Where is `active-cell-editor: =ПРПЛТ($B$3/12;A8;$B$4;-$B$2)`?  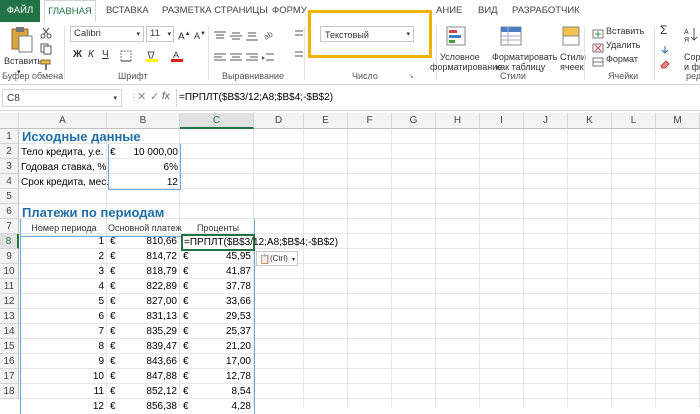 active-cell-editor: =ПРПЛТ($B$3/12;A8;$B$4;-$B$2) is located at coordinates (261, 242).